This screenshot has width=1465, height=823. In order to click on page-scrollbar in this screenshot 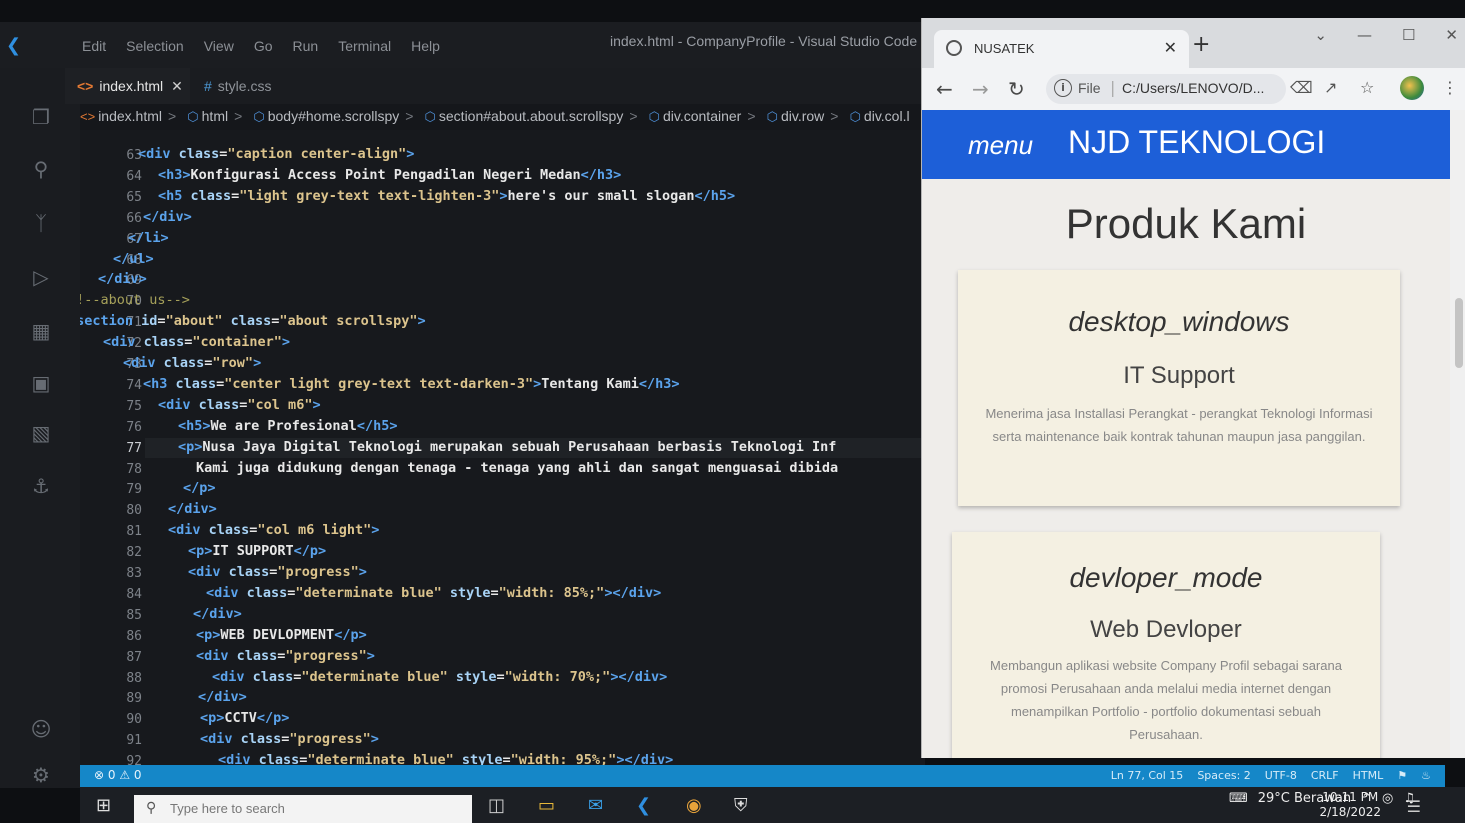, I will do `click(1457, 434)`.